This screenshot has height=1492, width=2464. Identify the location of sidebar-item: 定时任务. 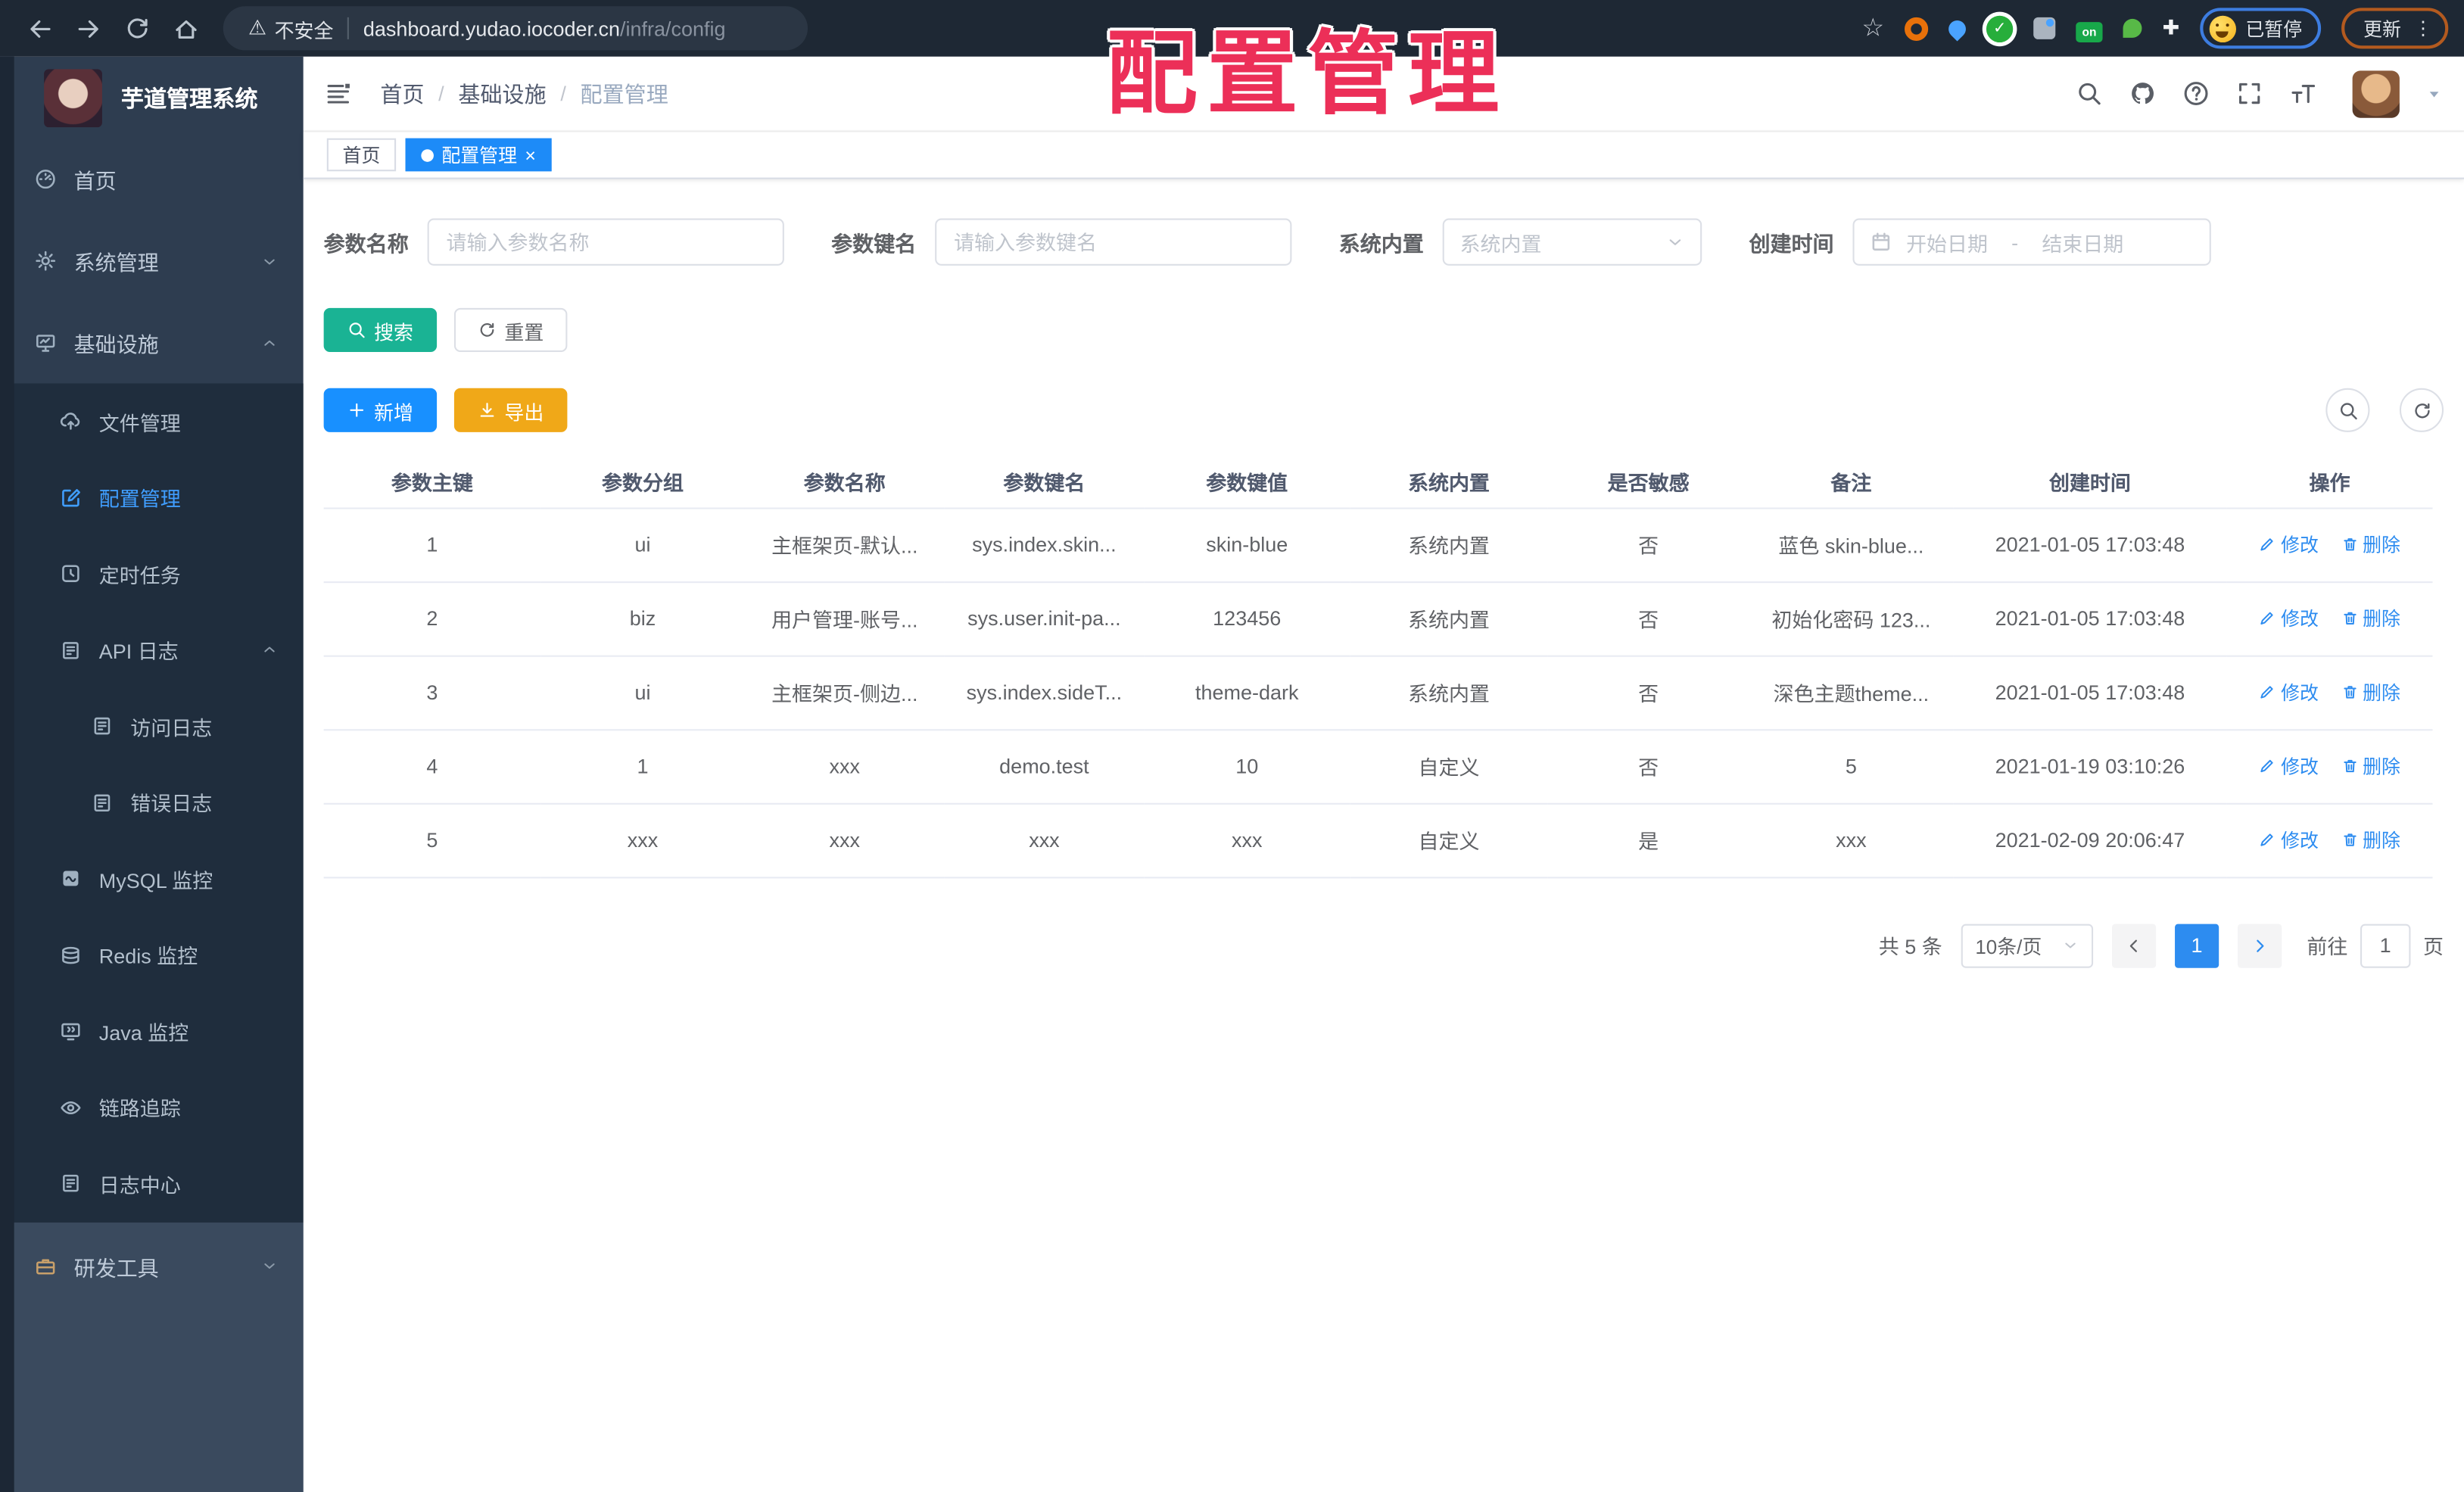
(152, 574).